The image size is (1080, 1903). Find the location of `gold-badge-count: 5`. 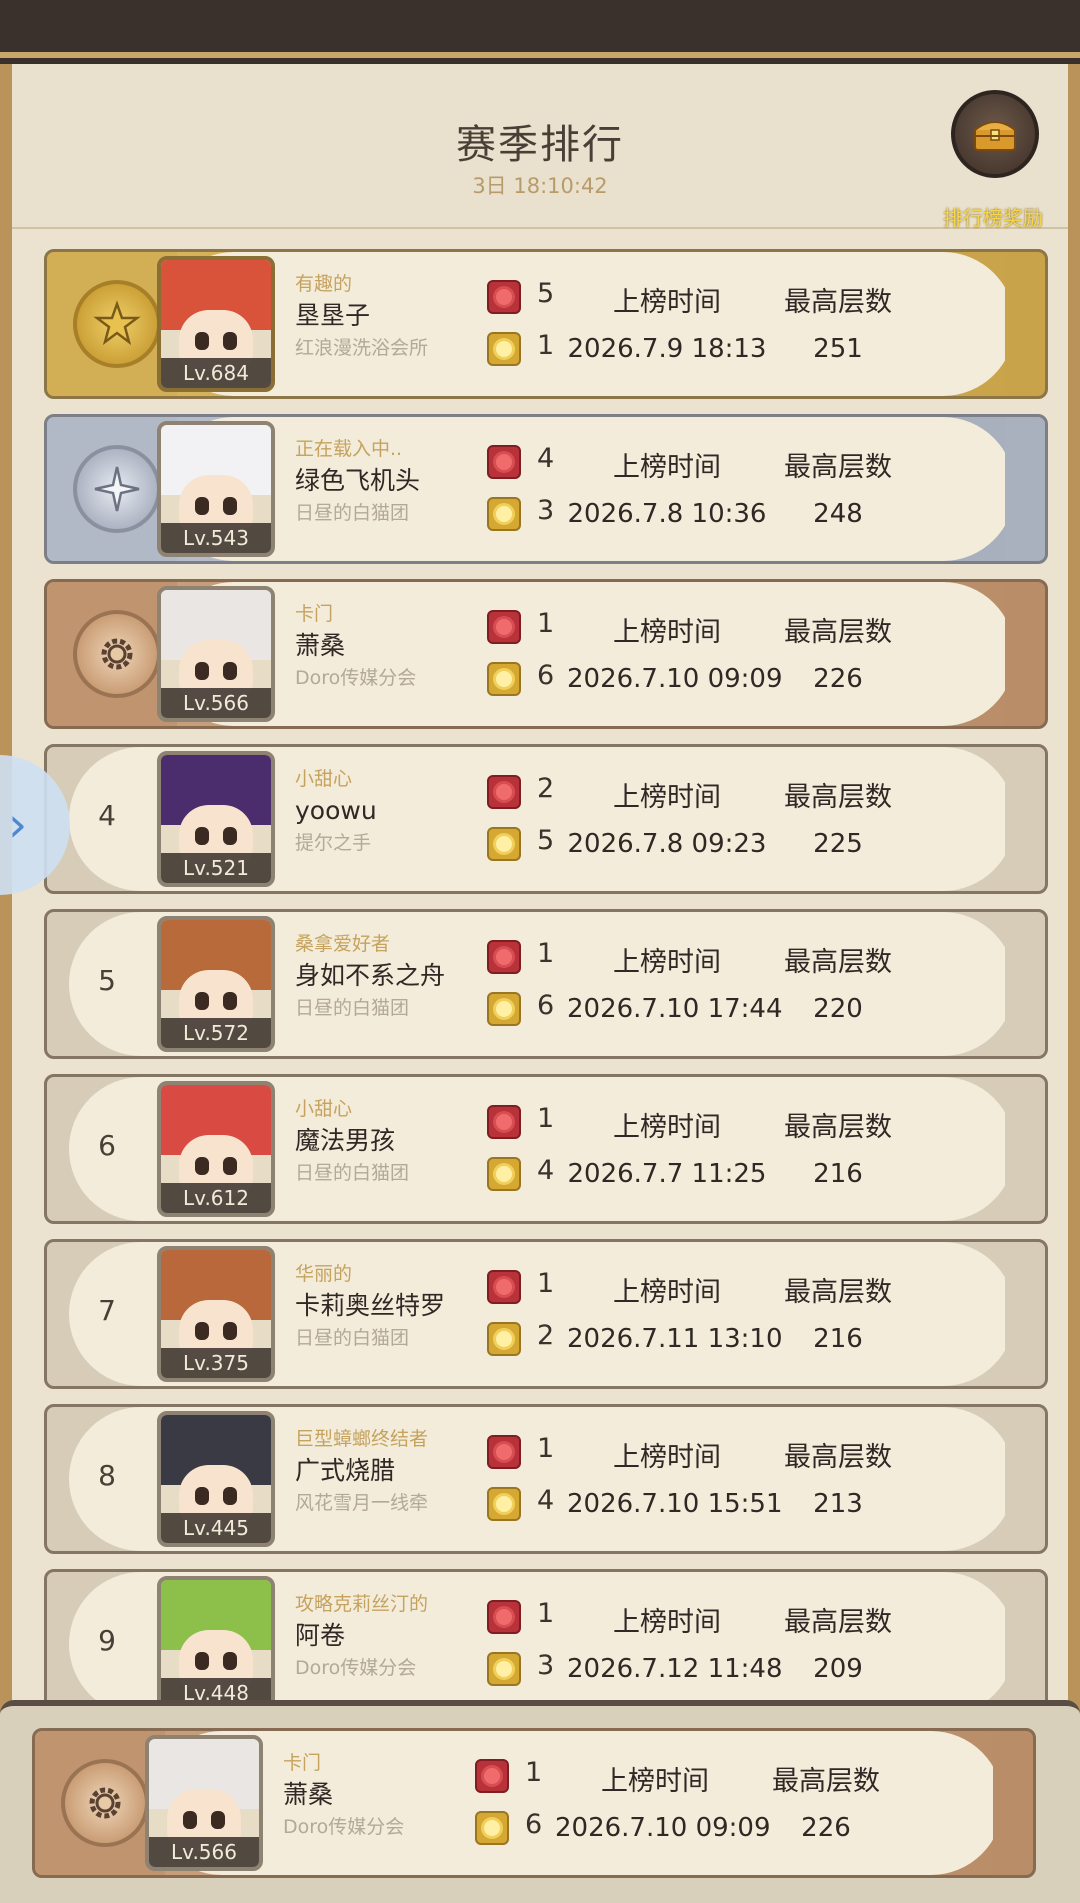

gold-badge-count: 5 is located at coordinates (546, 840).